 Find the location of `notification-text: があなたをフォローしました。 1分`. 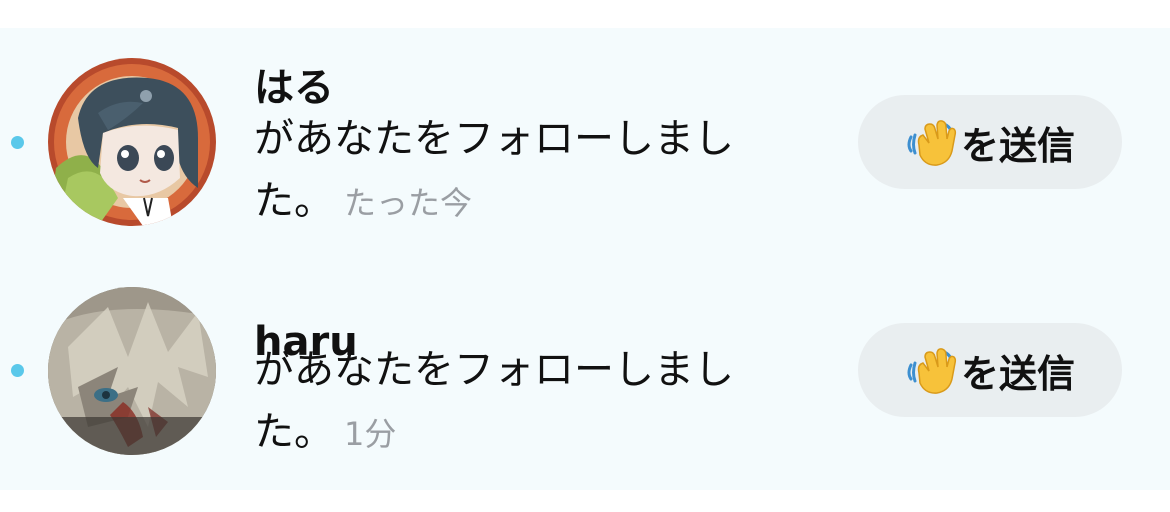

notification-text: があなたをフォローしました。 1分 is located at coordinates (514, 402).